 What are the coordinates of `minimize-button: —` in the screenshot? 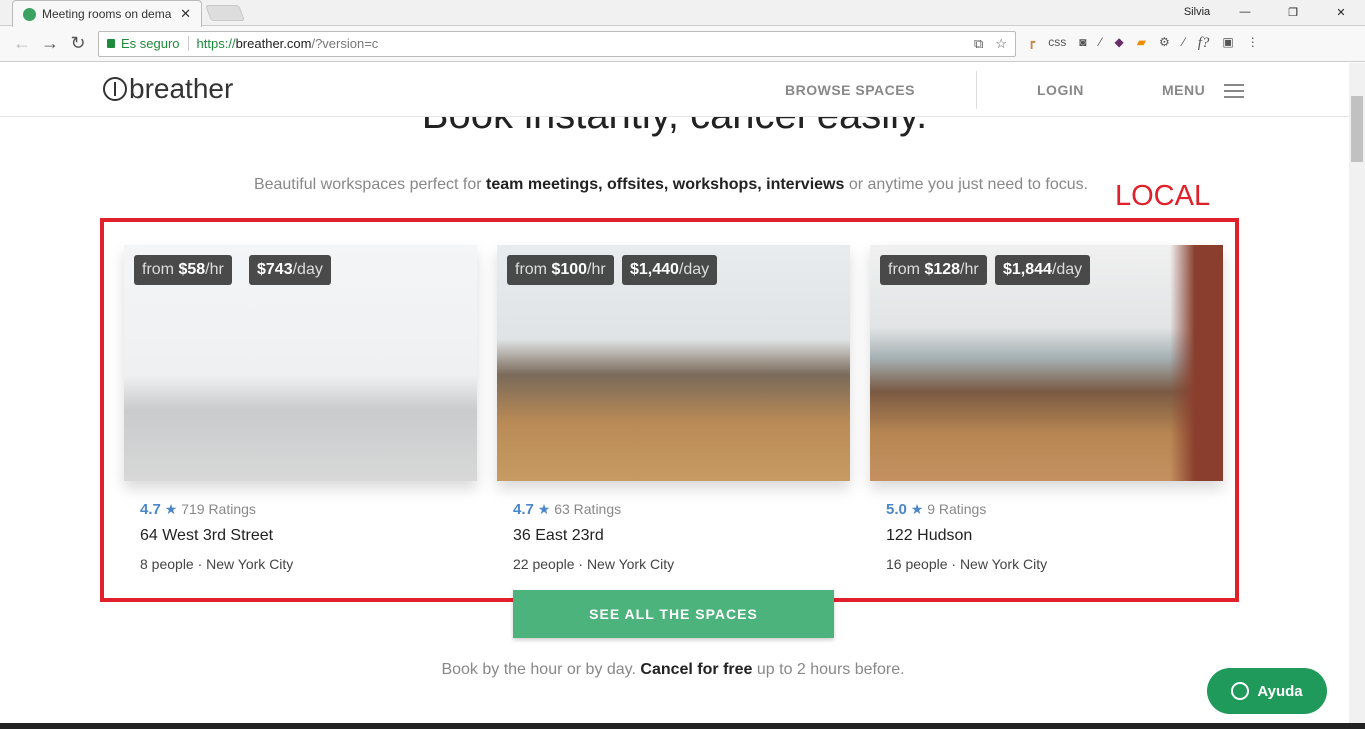 It's located at (1245, 12).